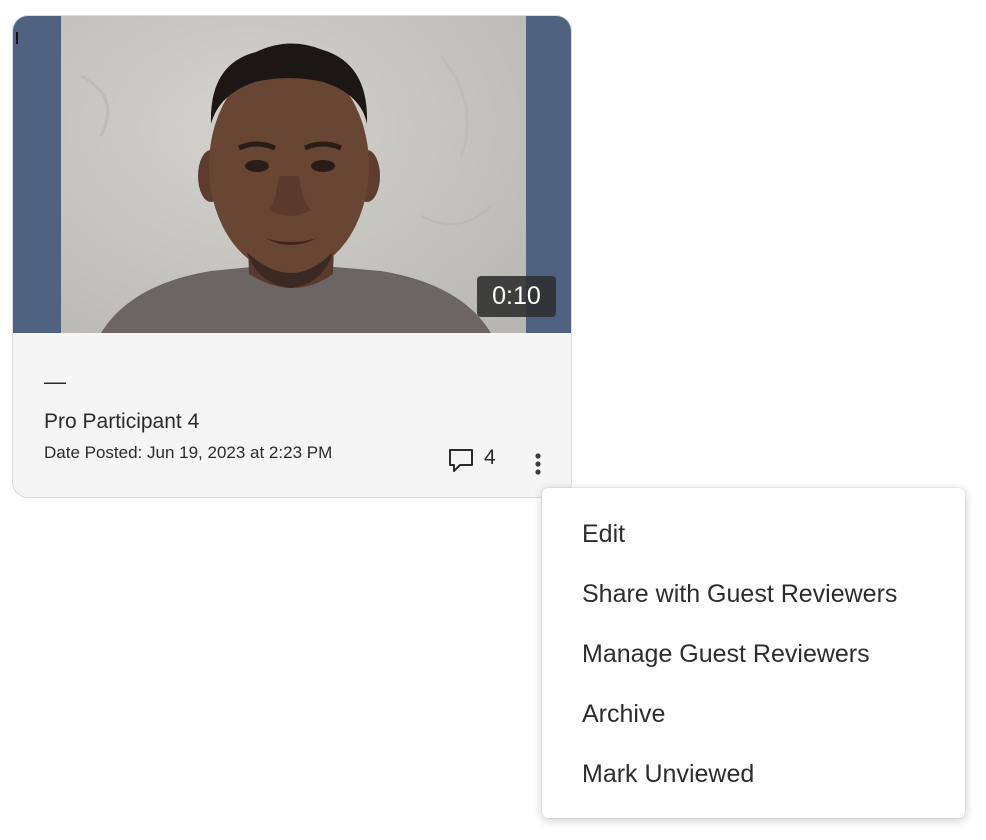 The image size is (986, 840). Describe the element at coordinates (55, 381) in the screenshot. I see `video-title: —` at that location.